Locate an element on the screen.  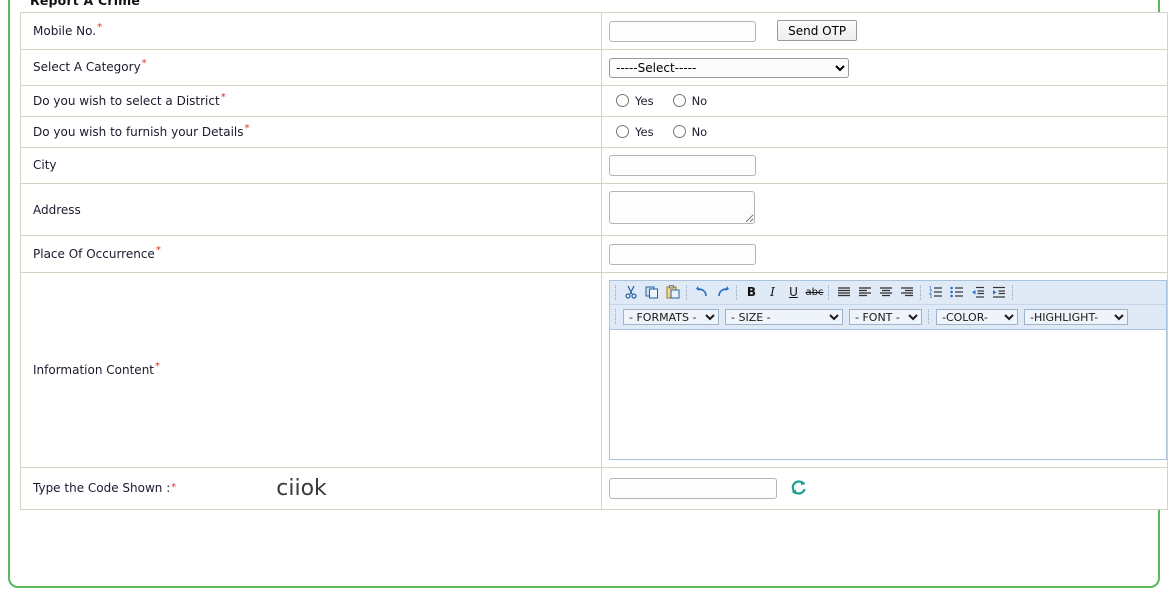
fieldset-legend: Report A Crime is located at coordinates (85, 4).